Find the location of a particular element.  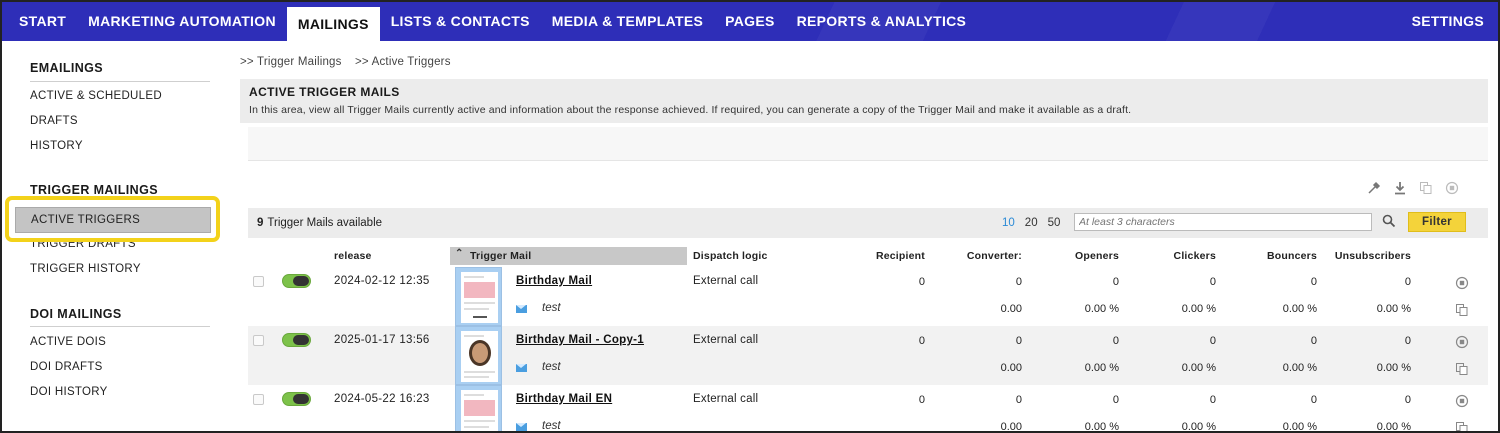

highlight-box is located at coordinates (112, 219).